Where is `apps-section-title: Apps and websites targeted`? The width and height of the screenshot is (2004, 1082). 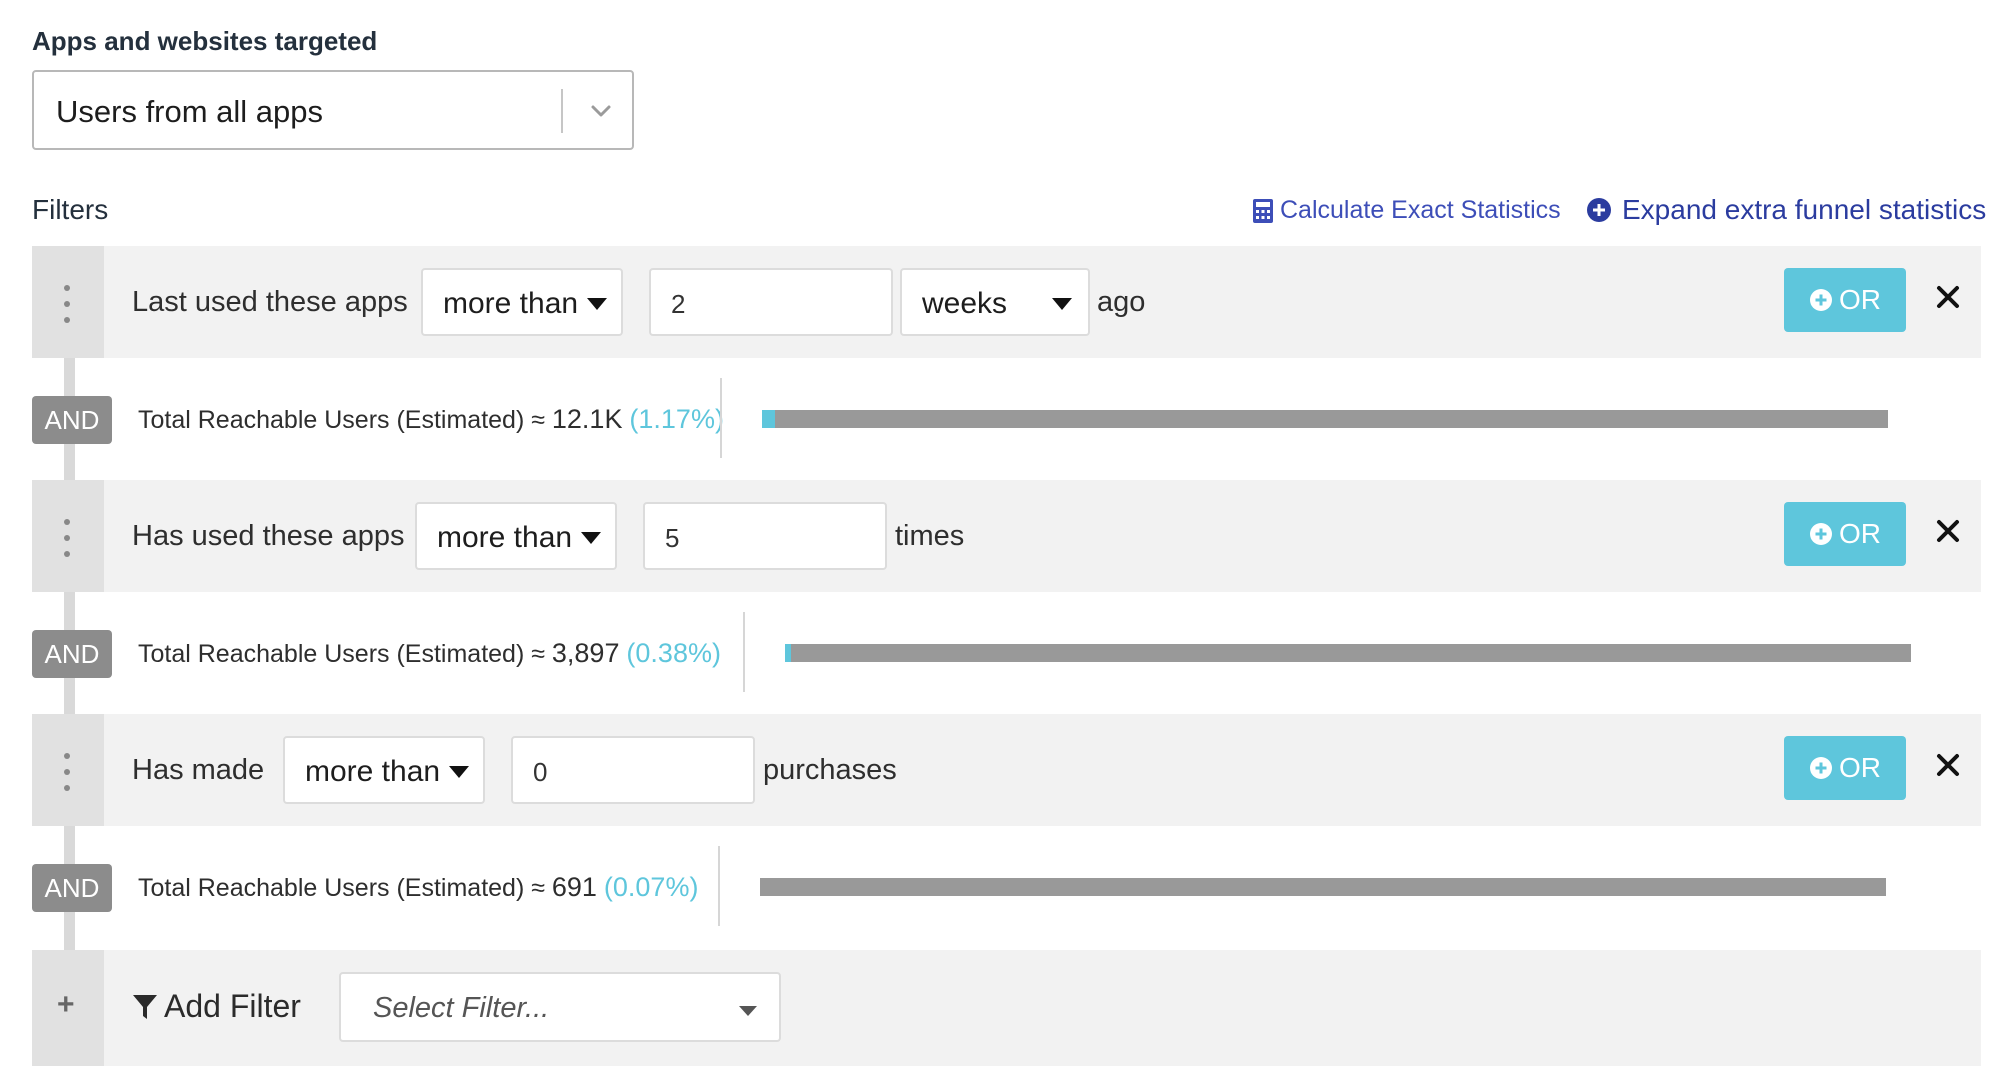 apps-section-title: Apps and websites targeted is located at coordinates (205, 41).